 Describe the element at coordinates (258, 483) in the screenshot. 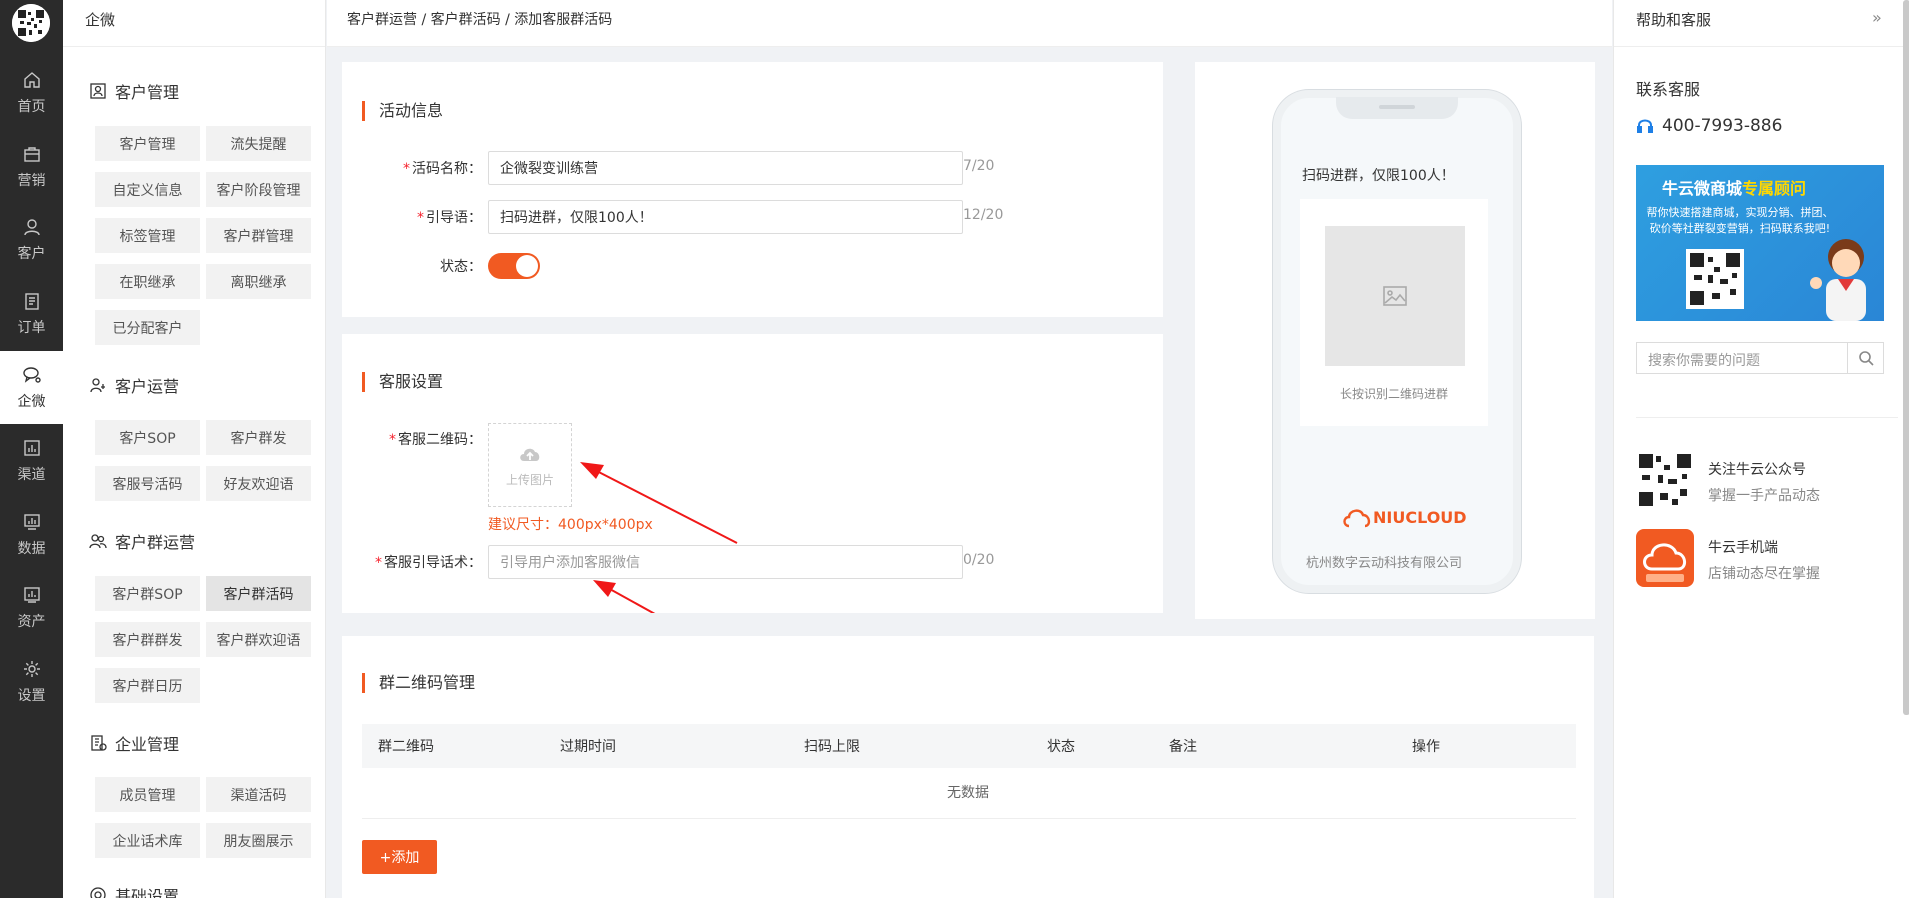

I see `sidebar-item-friend-welcome: 好友欢迎语` at that location.